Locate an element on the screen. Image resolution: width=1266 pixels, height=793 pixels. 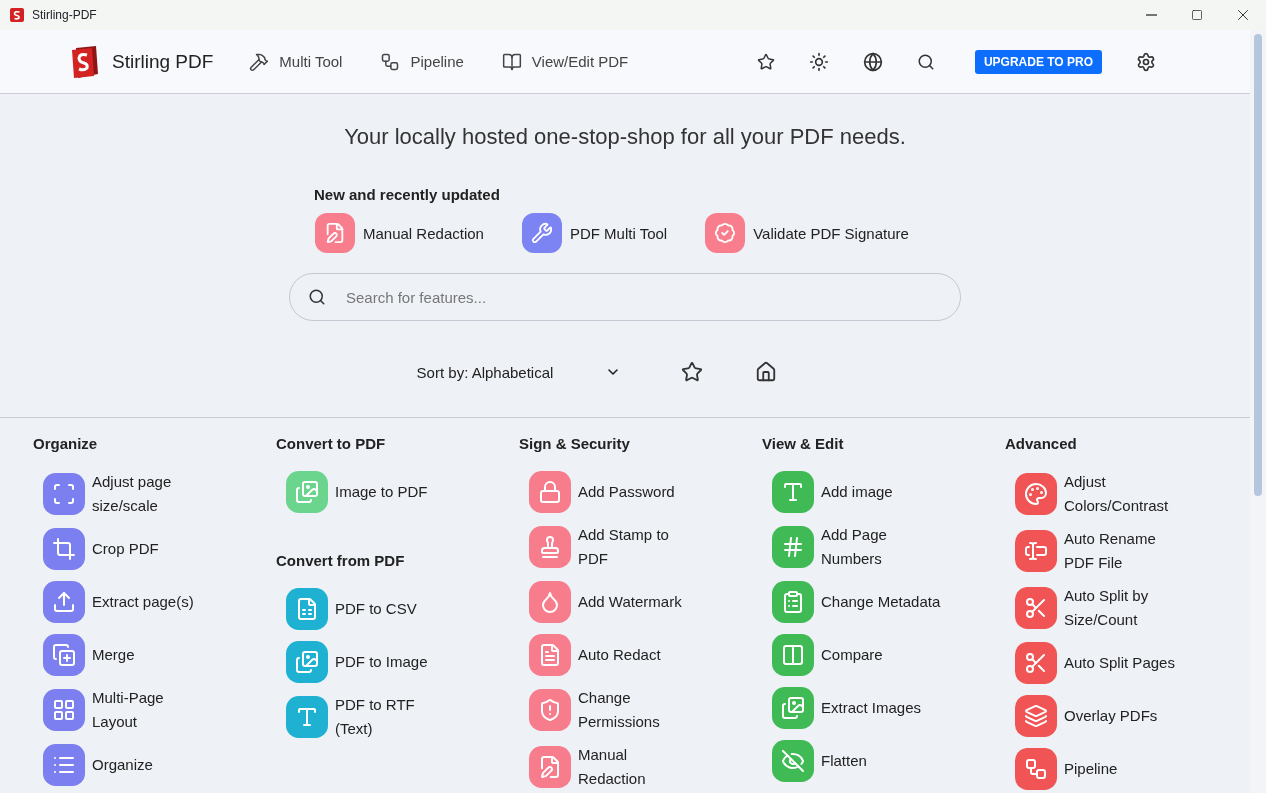
tool-link: Add Watermark is located at coordinates (605, 602).